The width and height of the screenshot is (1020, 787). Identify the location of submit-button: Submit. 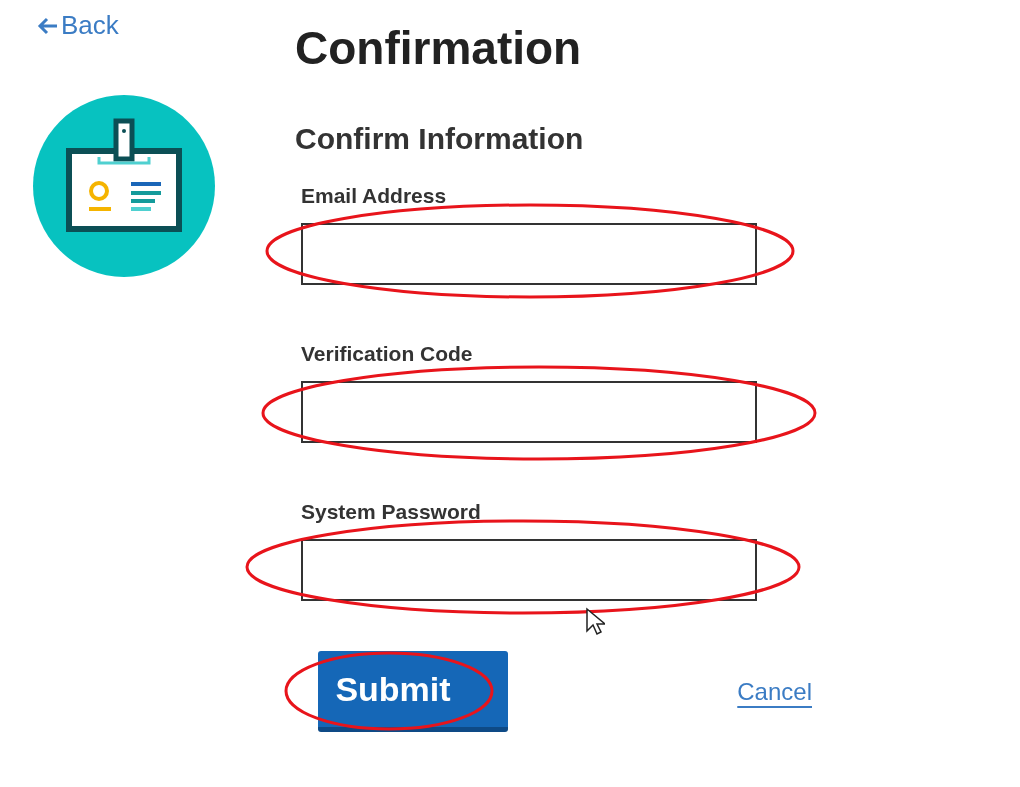
(413, 691).